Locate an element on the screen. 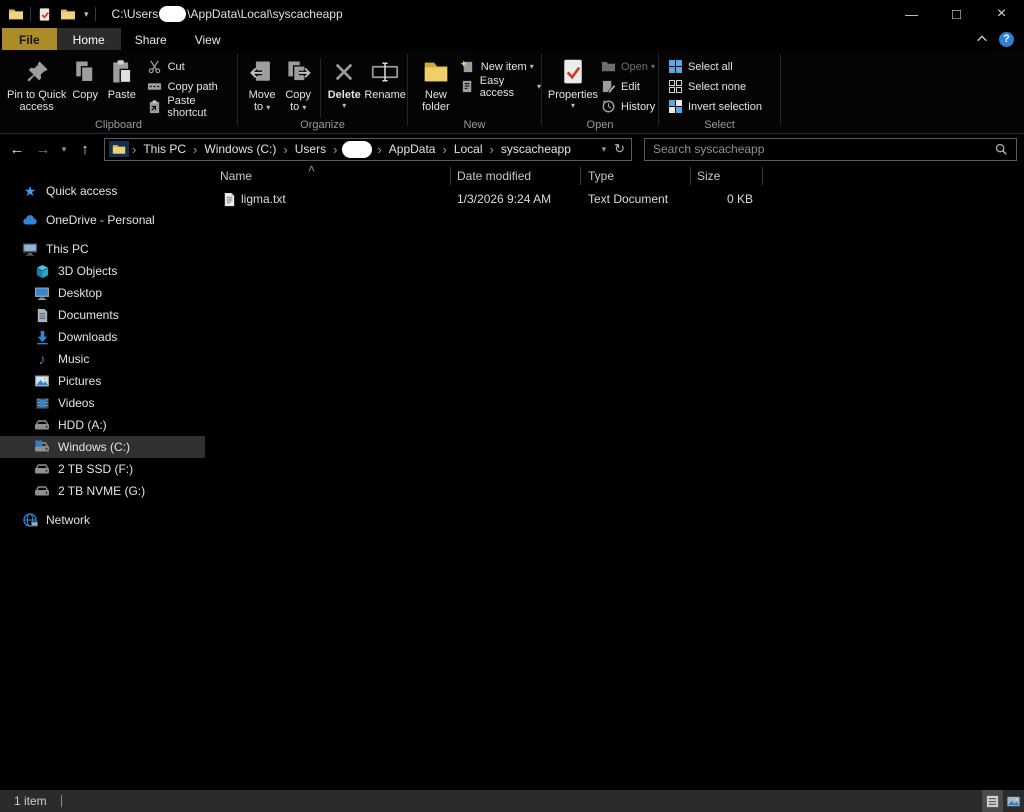  sidebar-label: HDD (A:) is located at coordinates (82, 425).